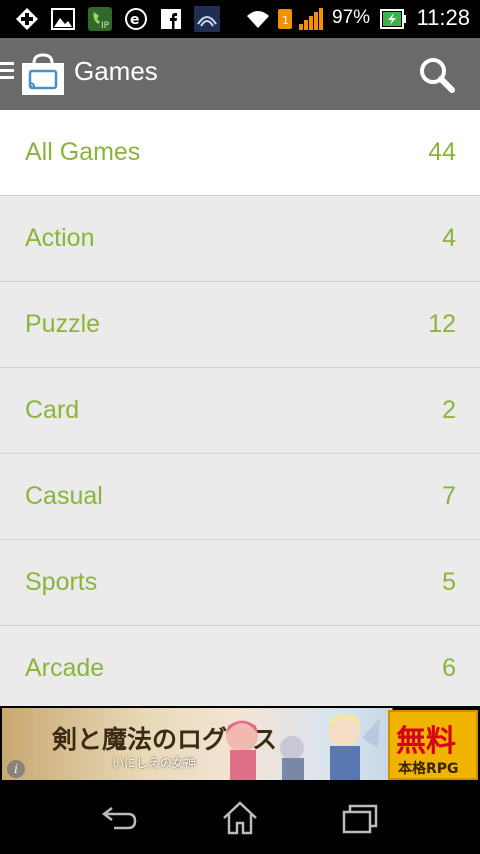 The width and height of the screenshot is (480, 854). I want to click on search-button, so click(437, 75).